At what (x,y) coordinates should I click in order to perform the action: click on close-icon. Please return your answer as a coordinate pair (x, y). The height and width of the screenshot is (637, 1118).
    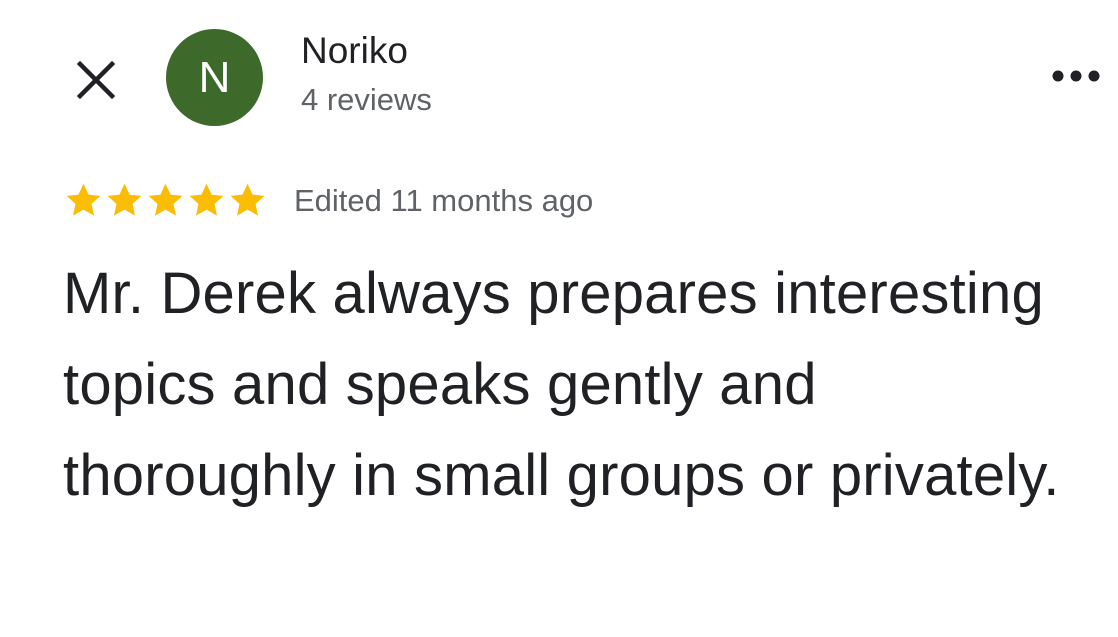
    Looking at the image, I should click on (96, 80).